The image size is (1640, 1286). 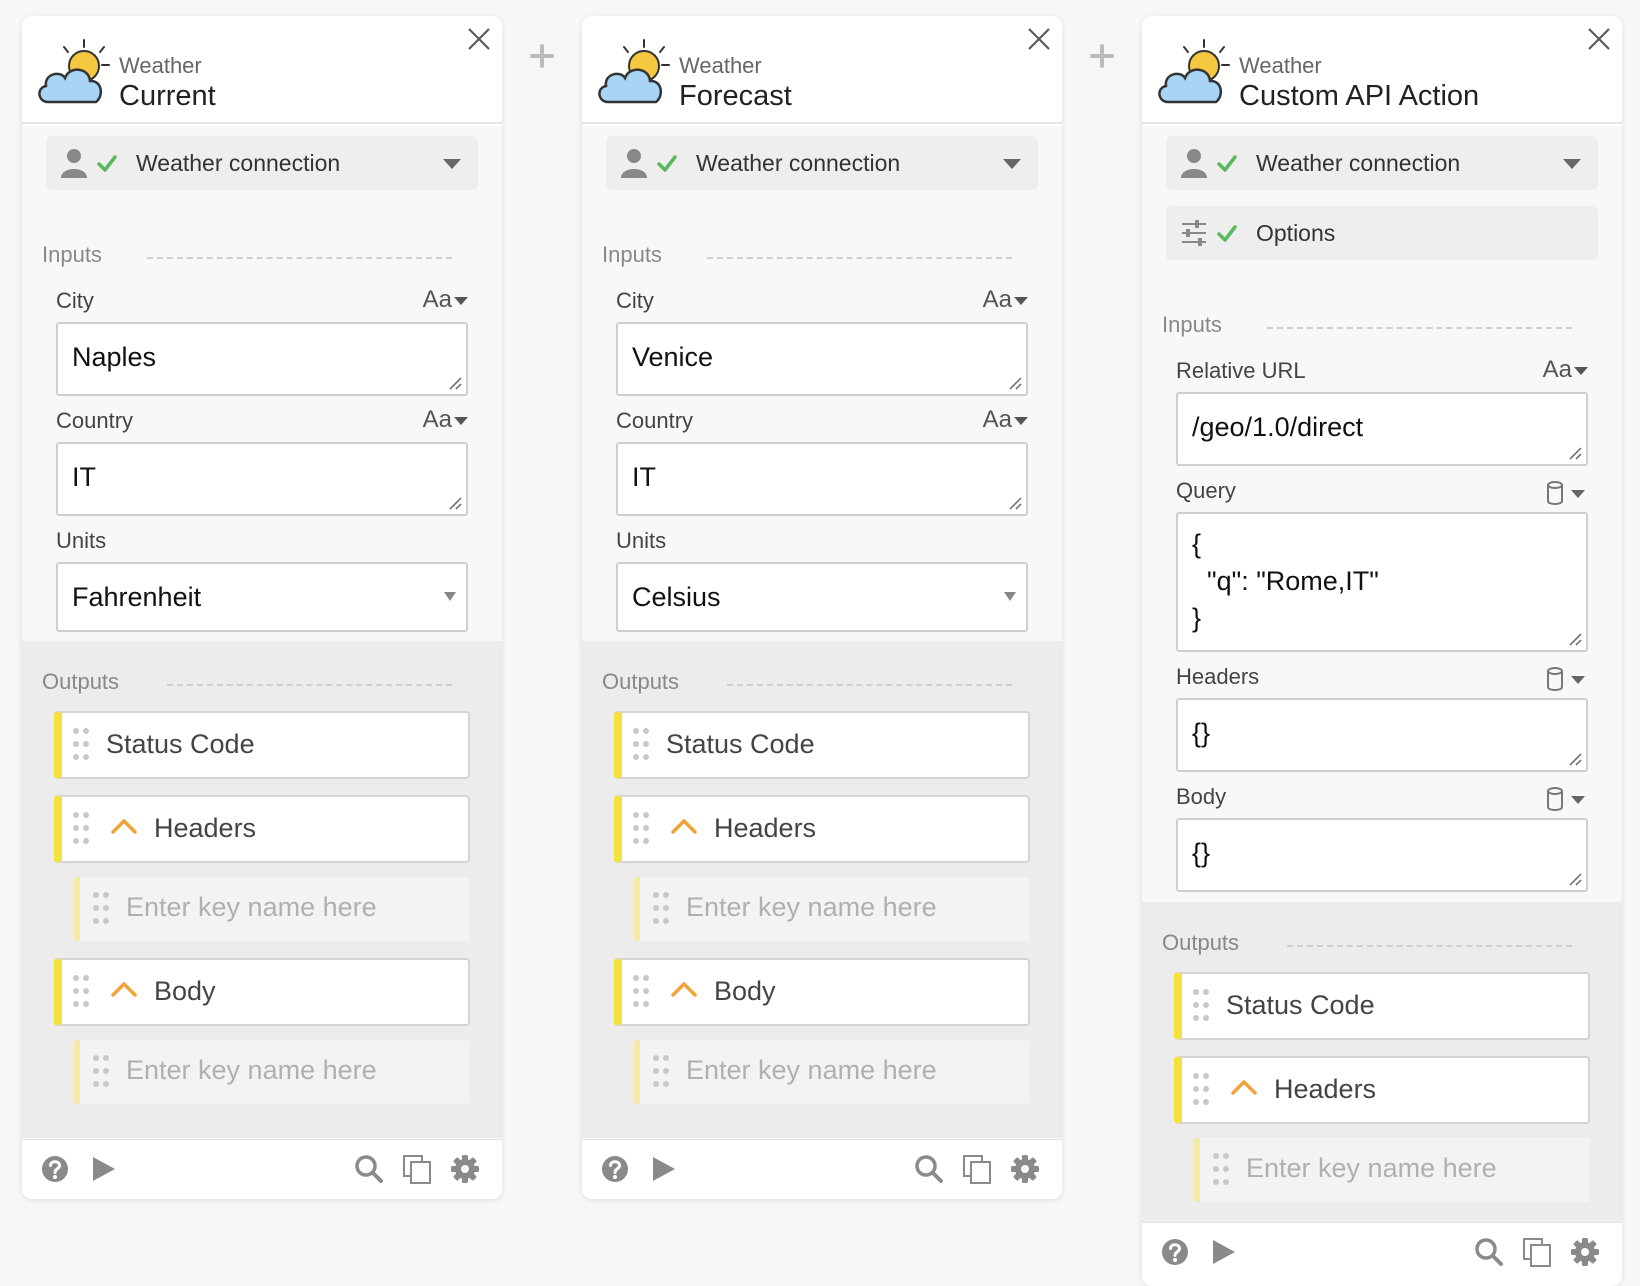 I want to click on city-input: Venice, so click(x=822, y=359).